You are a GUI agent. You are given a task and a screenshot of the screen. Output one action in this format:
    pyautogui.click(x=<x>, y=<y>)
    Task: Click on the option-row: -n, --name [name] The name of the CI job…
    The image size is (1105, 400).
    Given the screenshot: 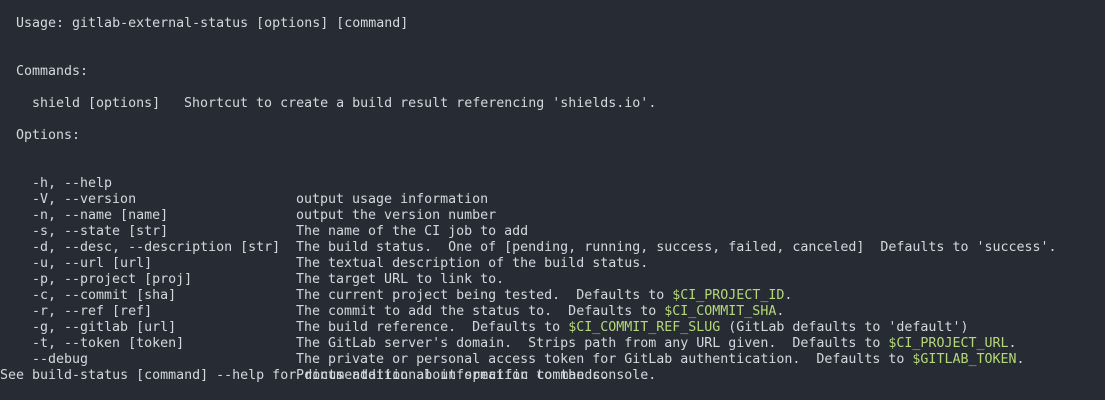 What is the action you would take?
    pyautogui.click(x=552, y=215)
    